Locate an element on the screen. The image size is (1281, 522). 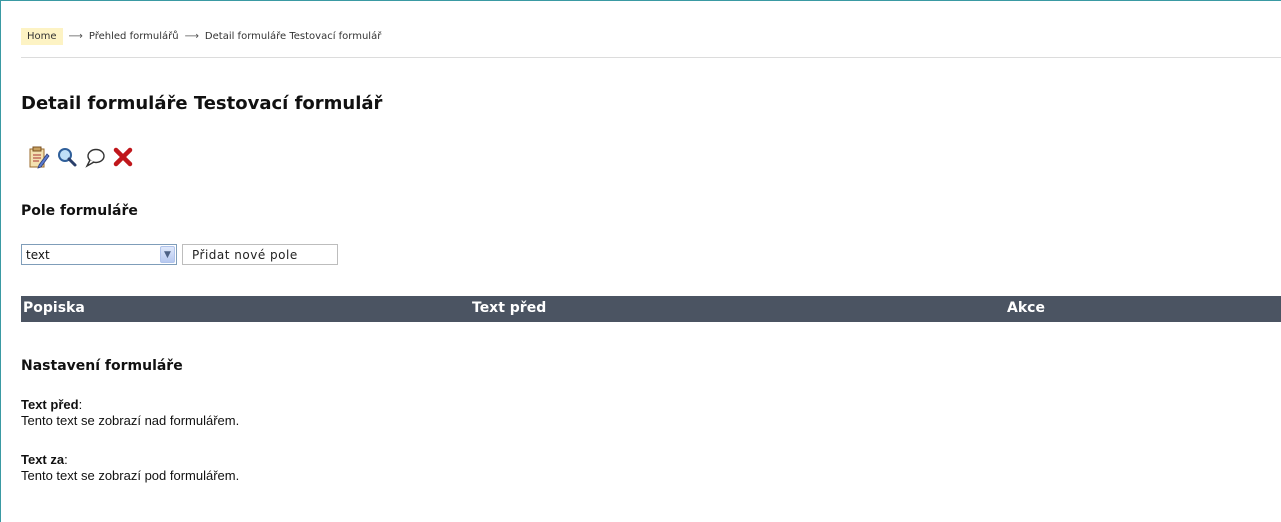
add-field-button: Přidat nové pole is located at coordinates (260, 254).